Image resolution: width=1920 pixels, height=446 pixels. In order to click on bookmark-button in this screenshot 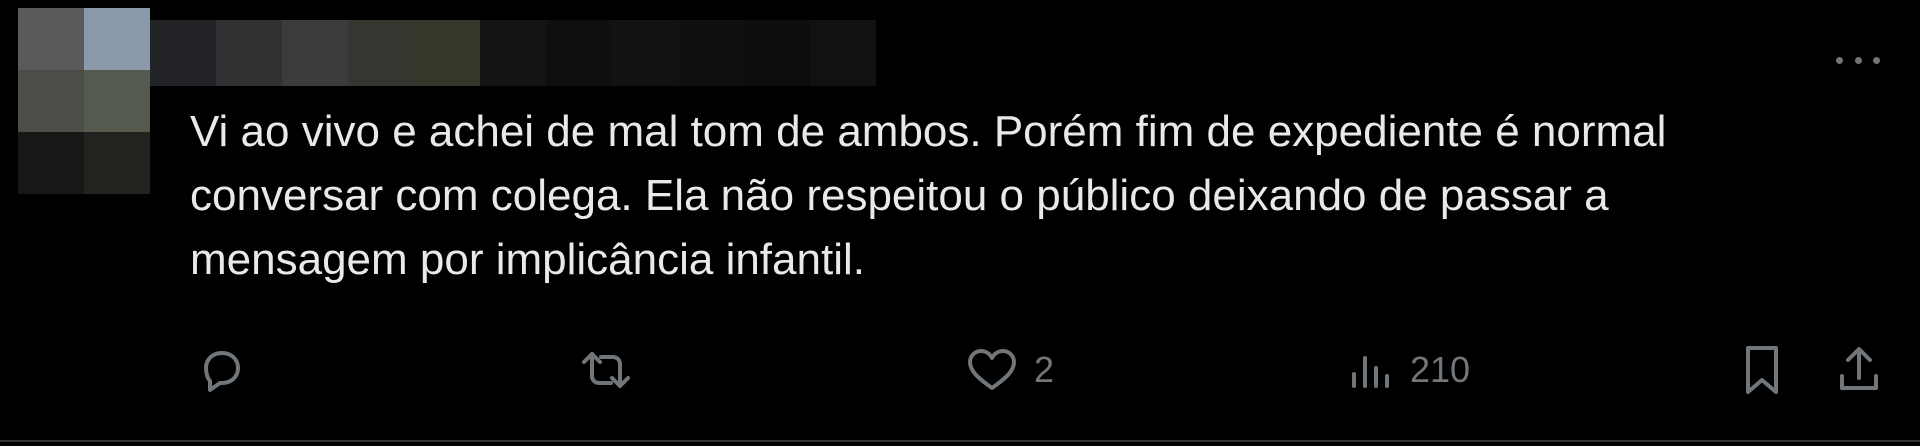, I will do `click(1762, 370)`.